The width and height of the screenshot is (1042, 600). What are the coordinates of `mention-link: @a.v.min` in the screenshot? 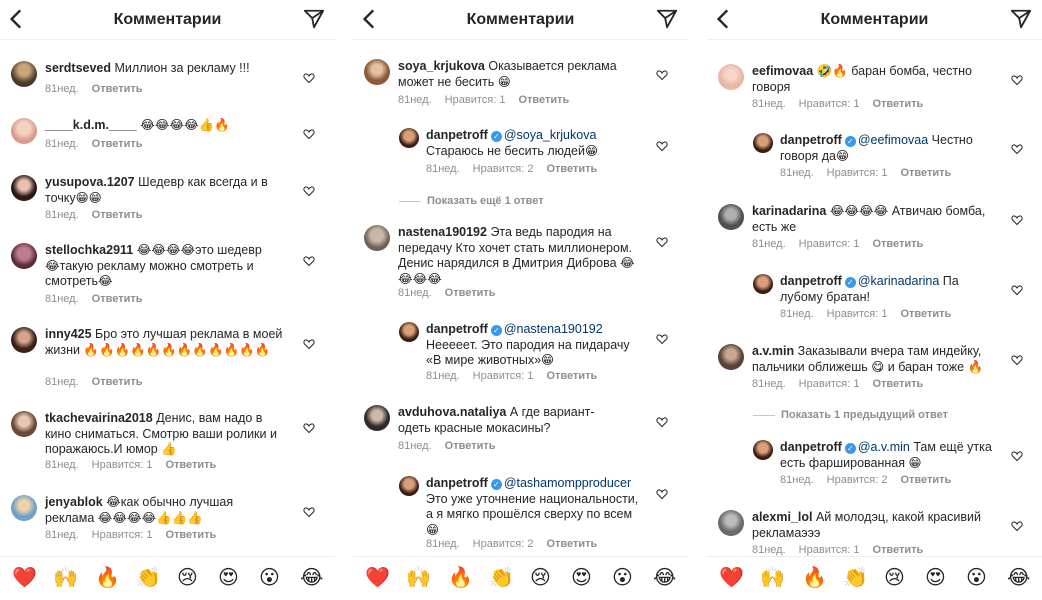 It's located at (884, 447).